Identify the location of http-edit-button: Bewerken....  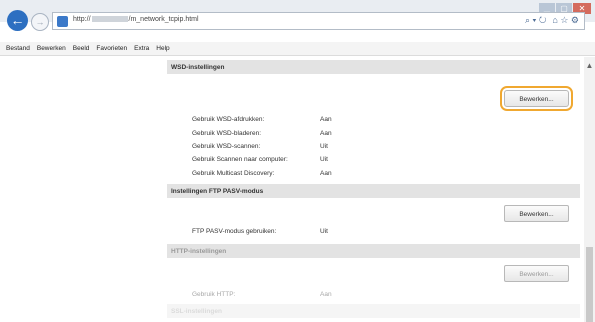
(536, 273).